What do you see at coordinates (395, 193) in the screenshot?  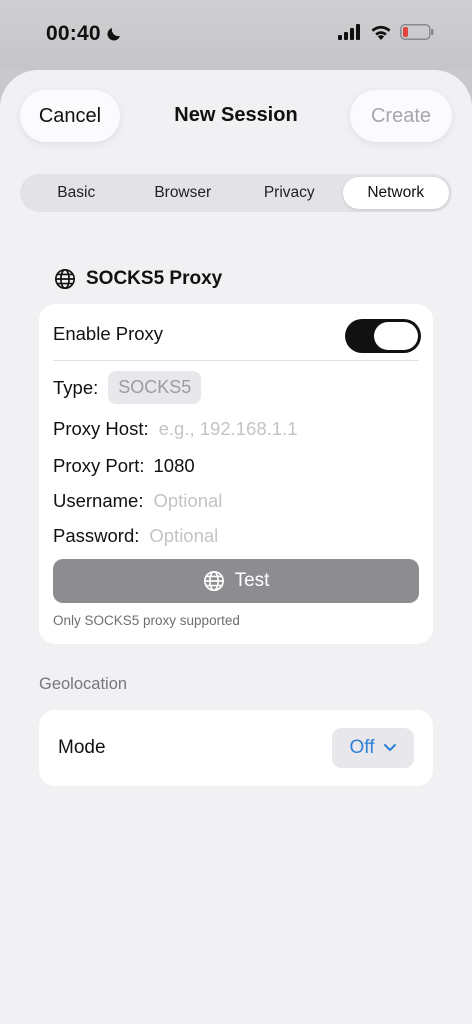 I see `tab-network: Network` at bounding box center [395, 193].